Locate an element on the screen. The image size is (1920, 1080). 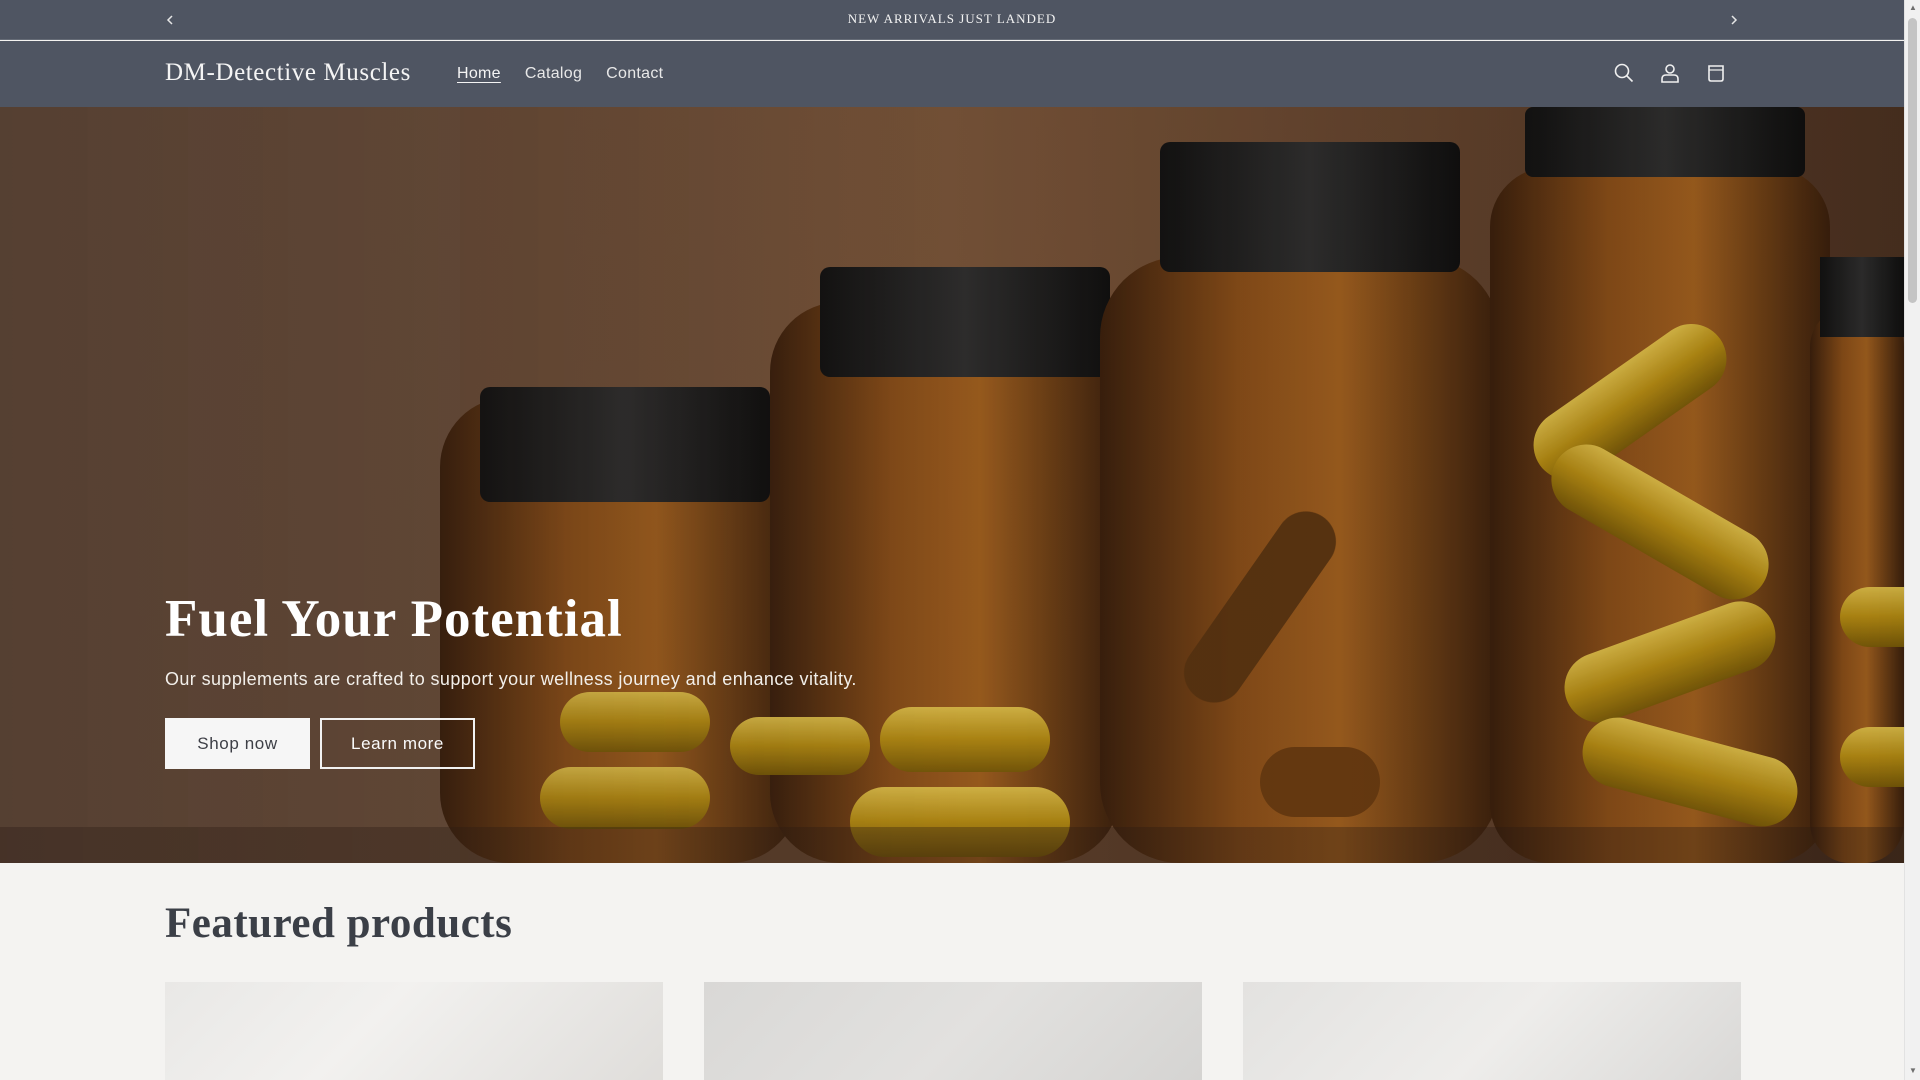
announcement-text: NEW ARRIVALS JUST LANDED is located at coordinates (952, 18).